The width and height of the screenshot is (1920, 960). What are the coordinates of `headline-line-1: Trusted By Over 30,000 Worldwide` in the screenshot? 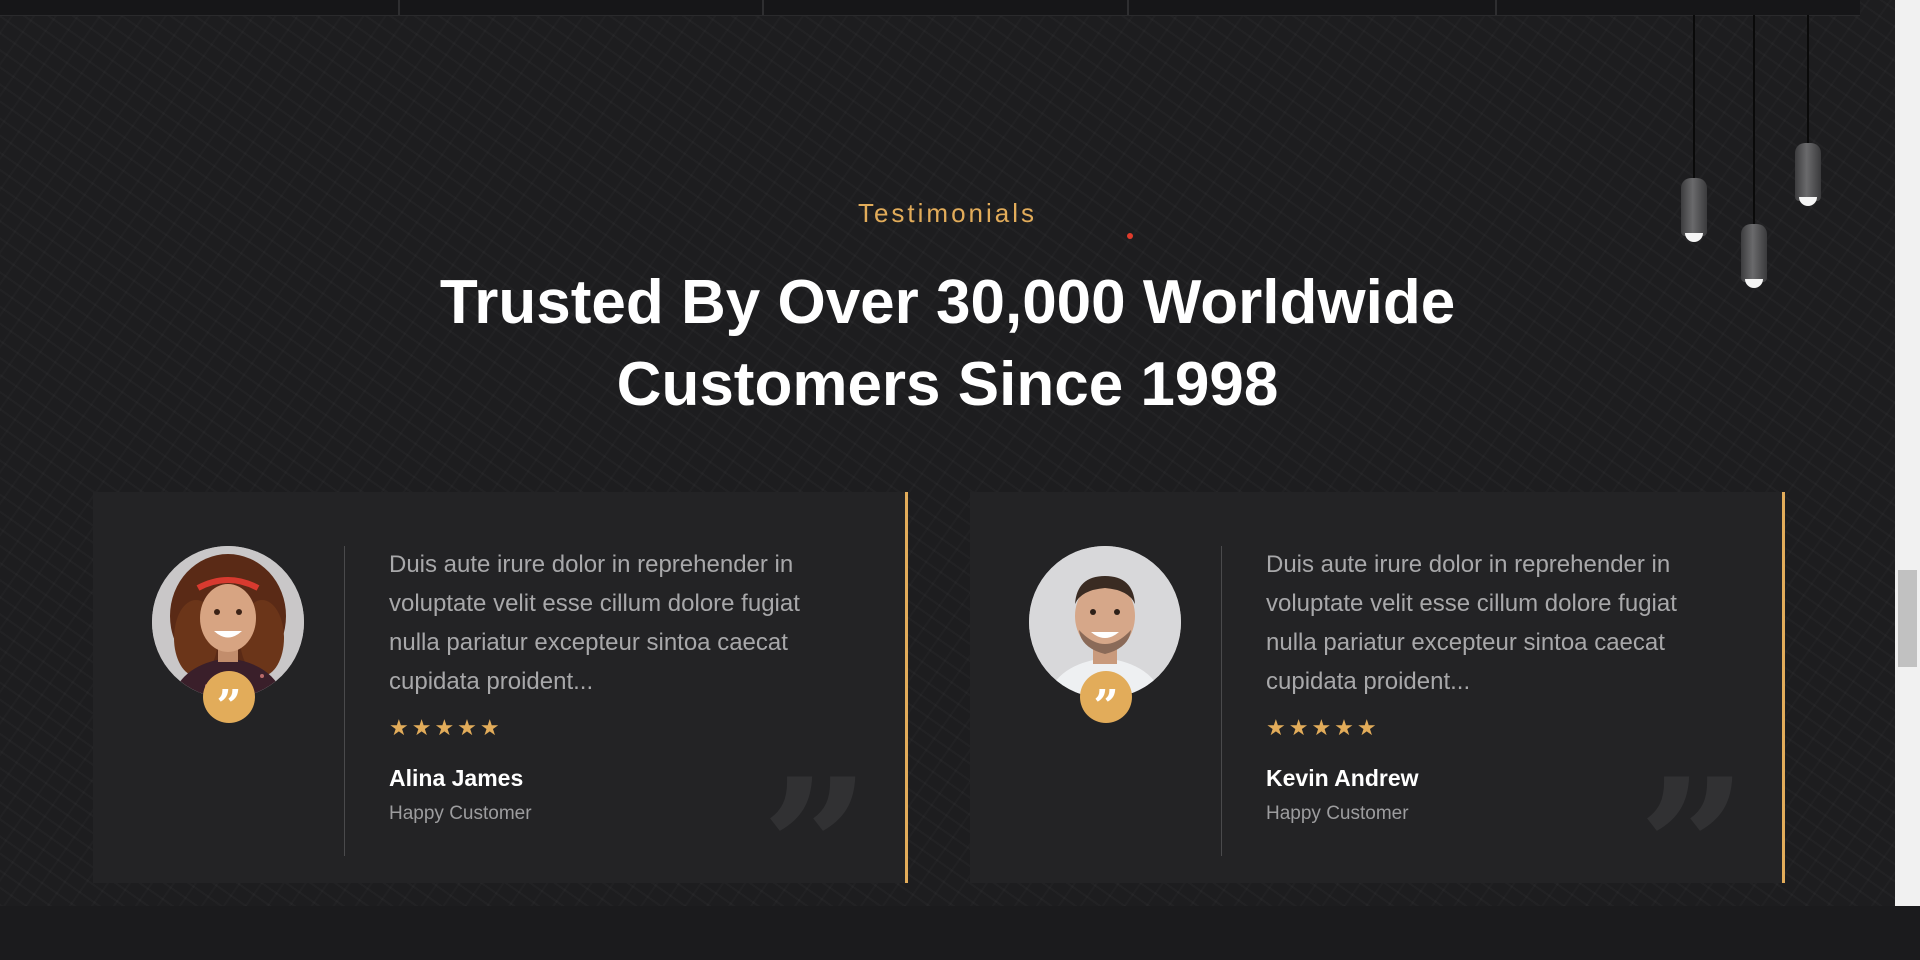 It's located at (947, 302).